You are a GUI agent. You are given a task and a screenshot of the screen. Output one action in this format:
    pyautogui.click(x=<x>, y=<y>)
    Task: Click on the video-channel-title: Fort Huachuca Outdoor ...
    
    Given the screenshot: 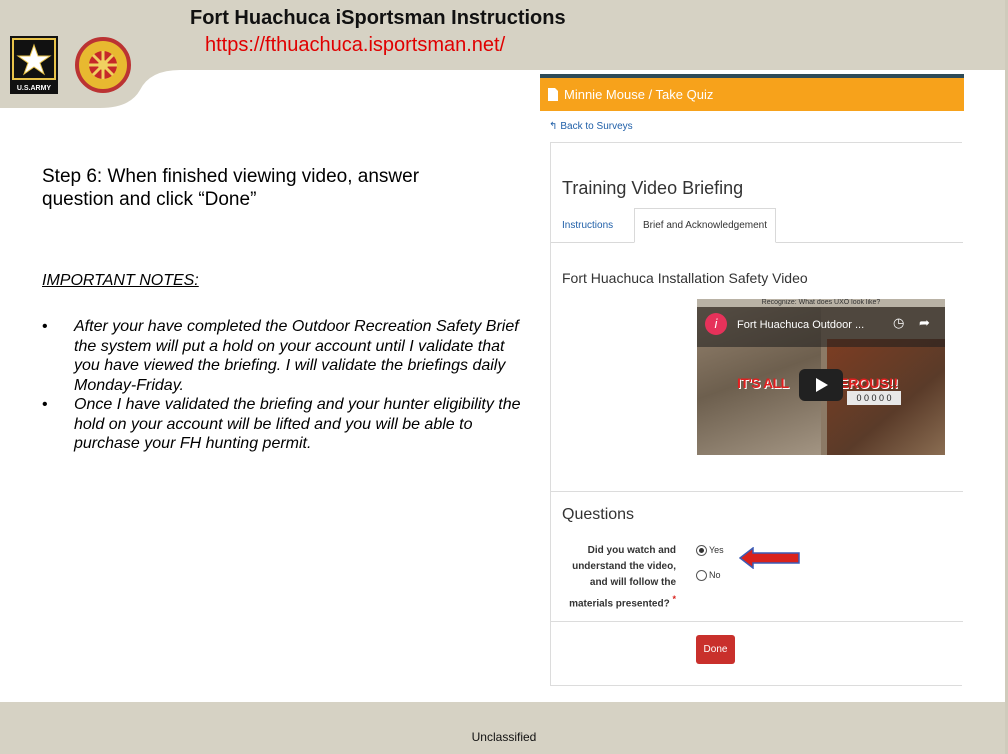 What is the action you would take?
    pyautogui.click(x=800, y=325)
    